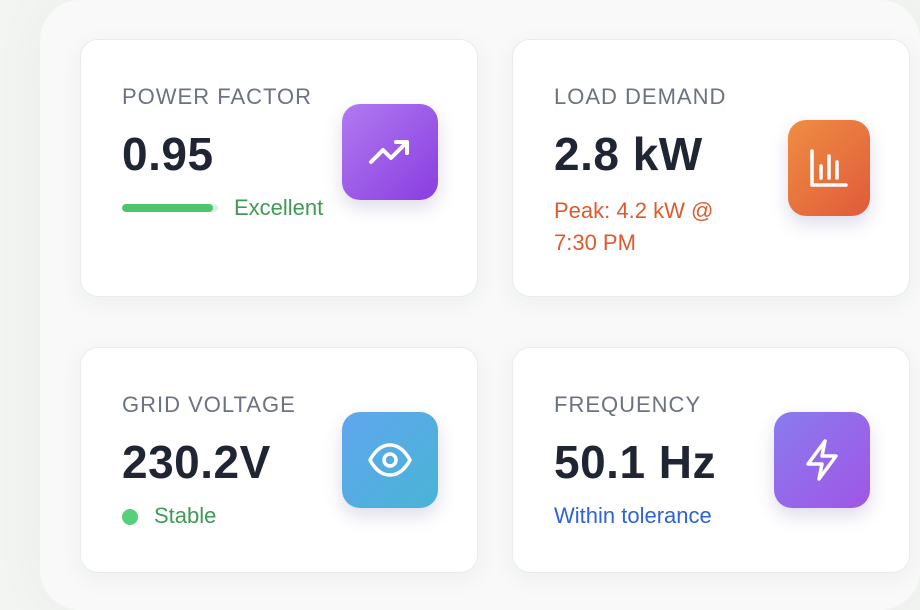  I want to click on bar-chart-icon-tile, so click(829, 168).